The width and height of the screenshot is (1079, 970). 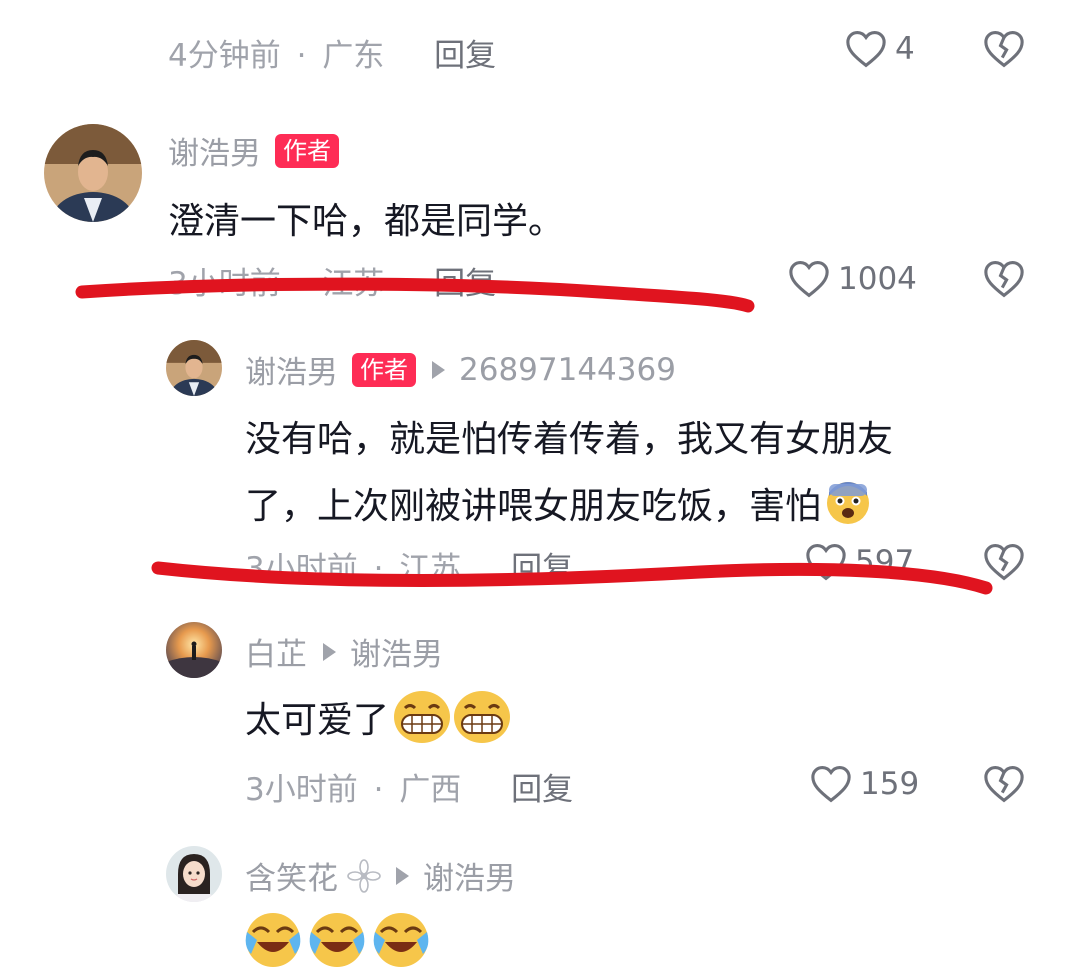 I want to click on like-button: 4, so click(x=880, y=49).